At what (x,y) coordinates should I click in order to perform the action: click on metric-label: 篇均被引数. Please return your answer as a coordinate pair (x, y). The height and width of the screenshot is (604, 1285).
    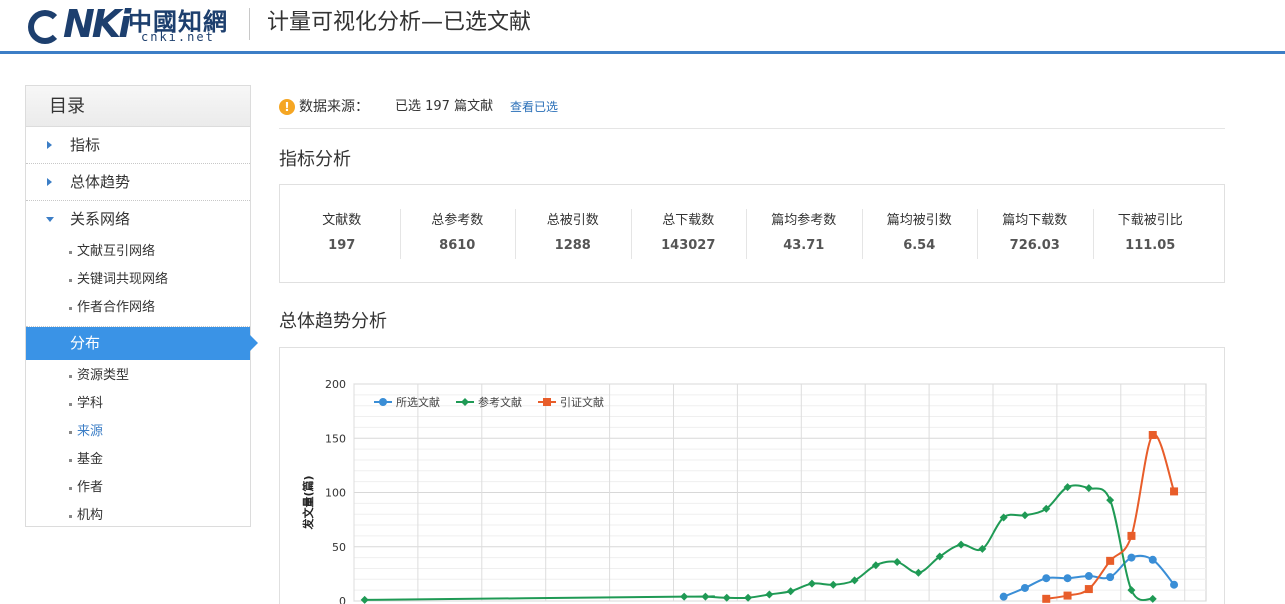
    Looking at the image, I should click on (919, 220).